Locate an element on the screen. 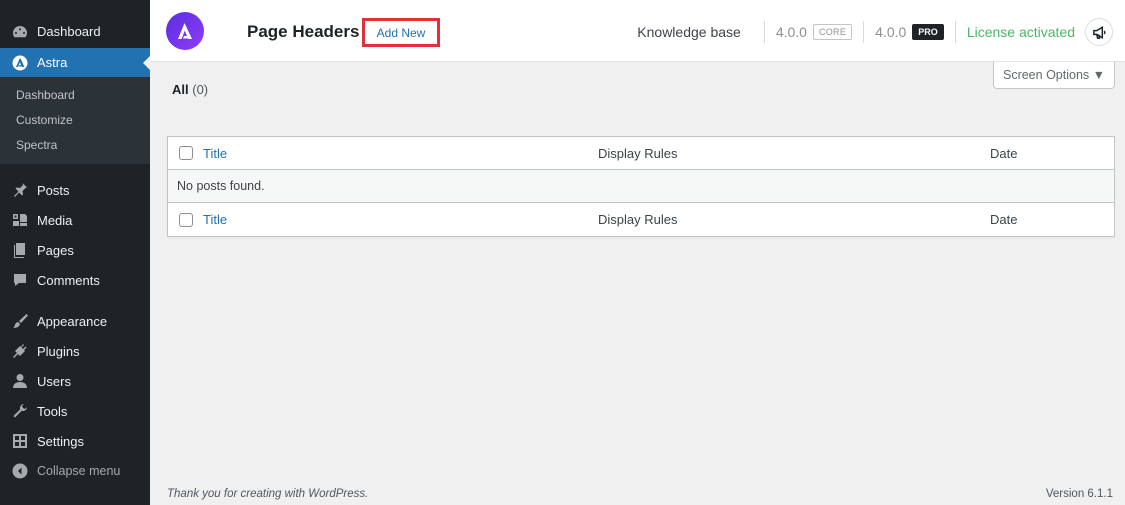 This screenshot has width=1125, height=505. sidebar-item-label: Settings is located at coordinates (60, 441).